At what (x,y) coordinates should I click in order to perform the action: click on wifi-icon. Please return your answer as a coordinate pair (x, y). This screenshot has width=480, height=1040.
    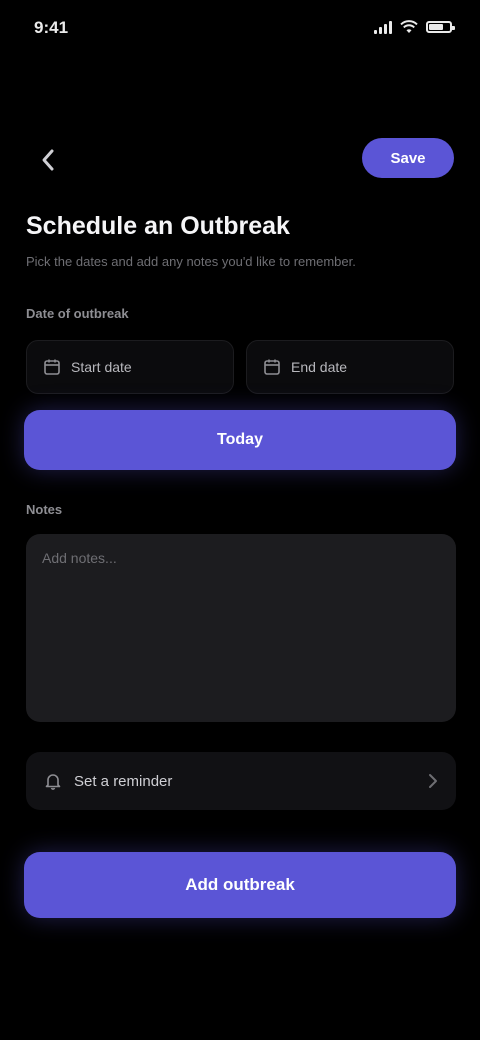
    Looking at the image, I should click on (409, 26).